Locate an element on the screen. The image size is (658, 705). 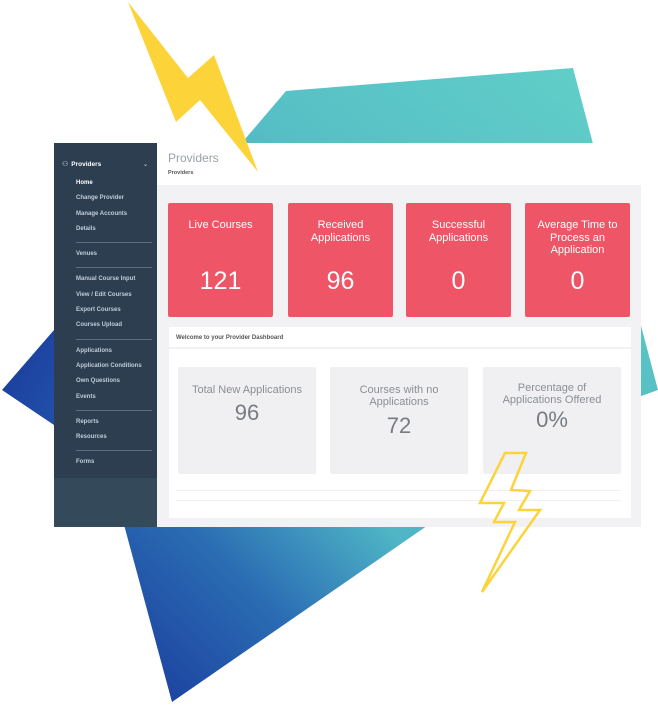
sidebar-item-events: Events is located at coordinates (114, 397).